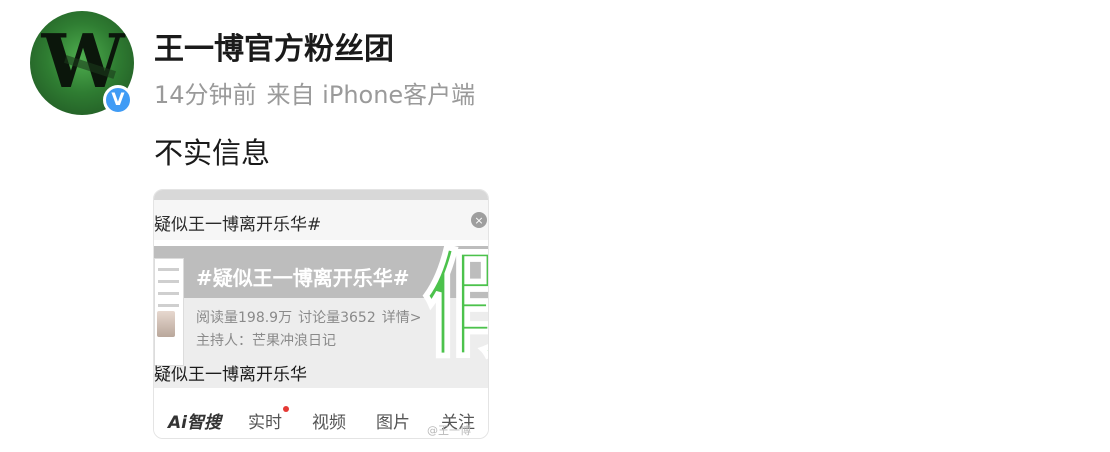 This screenshot has width=1110, height=452. Describe the element at coordinates (118, 100) in the screenshot. I see `verified-badge-icon: V` at that location.